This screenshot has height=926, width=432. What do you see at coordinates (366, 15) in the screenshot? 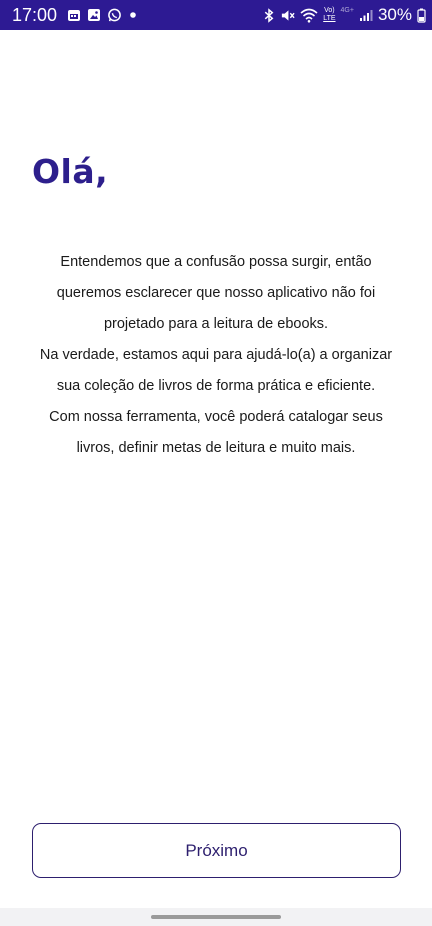
I see `signal-icon` at bounding box center [366, 15].